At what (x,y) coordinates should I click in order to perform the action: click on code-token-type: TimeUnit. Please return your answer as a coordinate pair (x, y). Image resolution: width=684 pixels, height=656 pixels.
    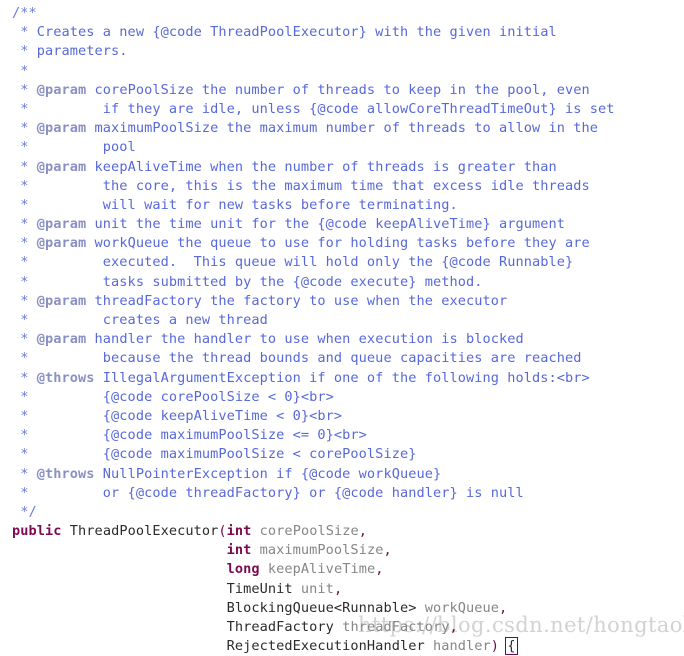
    Looking at the image, I should click on (259, 588).